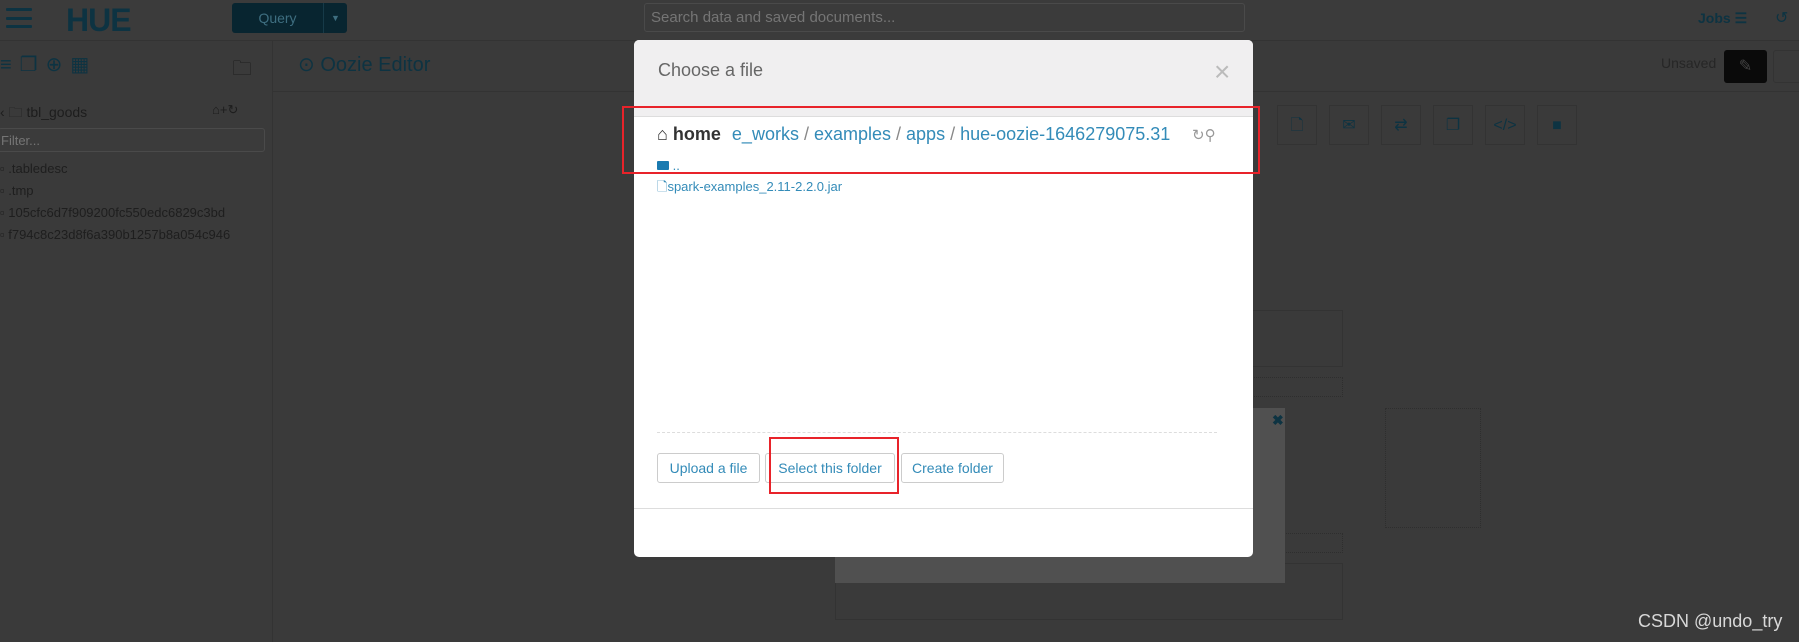 This screenshot has width=1799, height=642. What do you see at coordinates (117, 212) in the screenshot?
I see `sidebar-item-label: 105cfc6d7f909200fc550edc6829c3bd` at bounding box center [117, 212].